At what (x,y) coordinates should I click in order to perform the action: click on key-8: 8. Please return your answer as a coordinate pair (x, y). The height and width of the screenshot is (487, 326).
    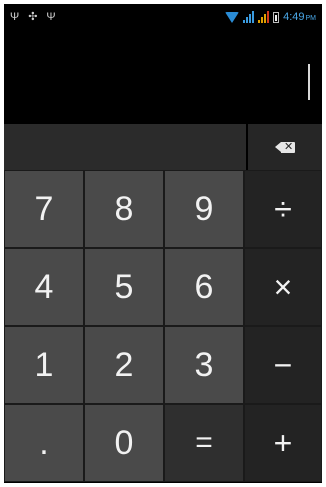
    Looking at the image, I should click on (124, 209).